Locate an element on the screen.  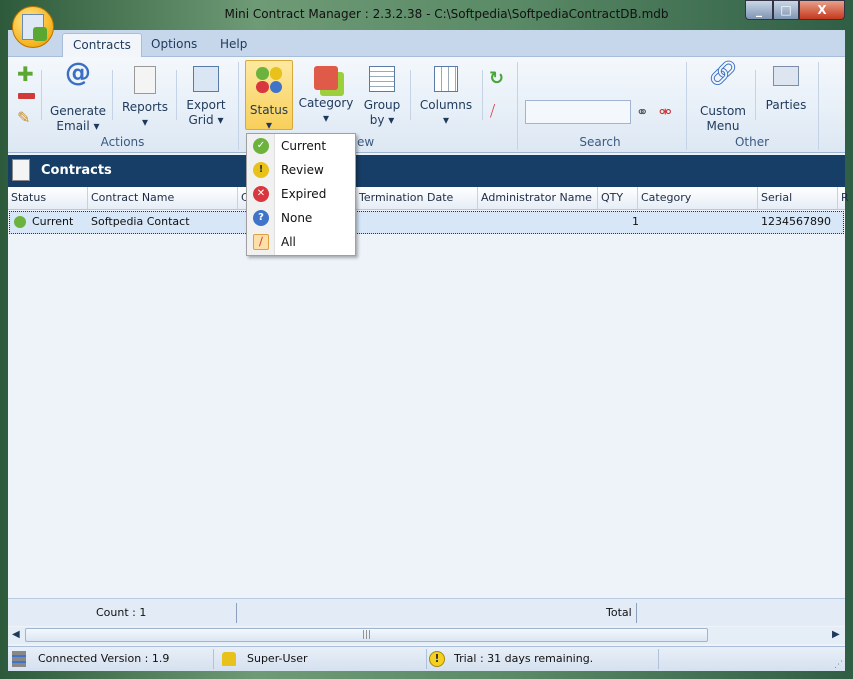
search-input is located at coordinates (578, 112).